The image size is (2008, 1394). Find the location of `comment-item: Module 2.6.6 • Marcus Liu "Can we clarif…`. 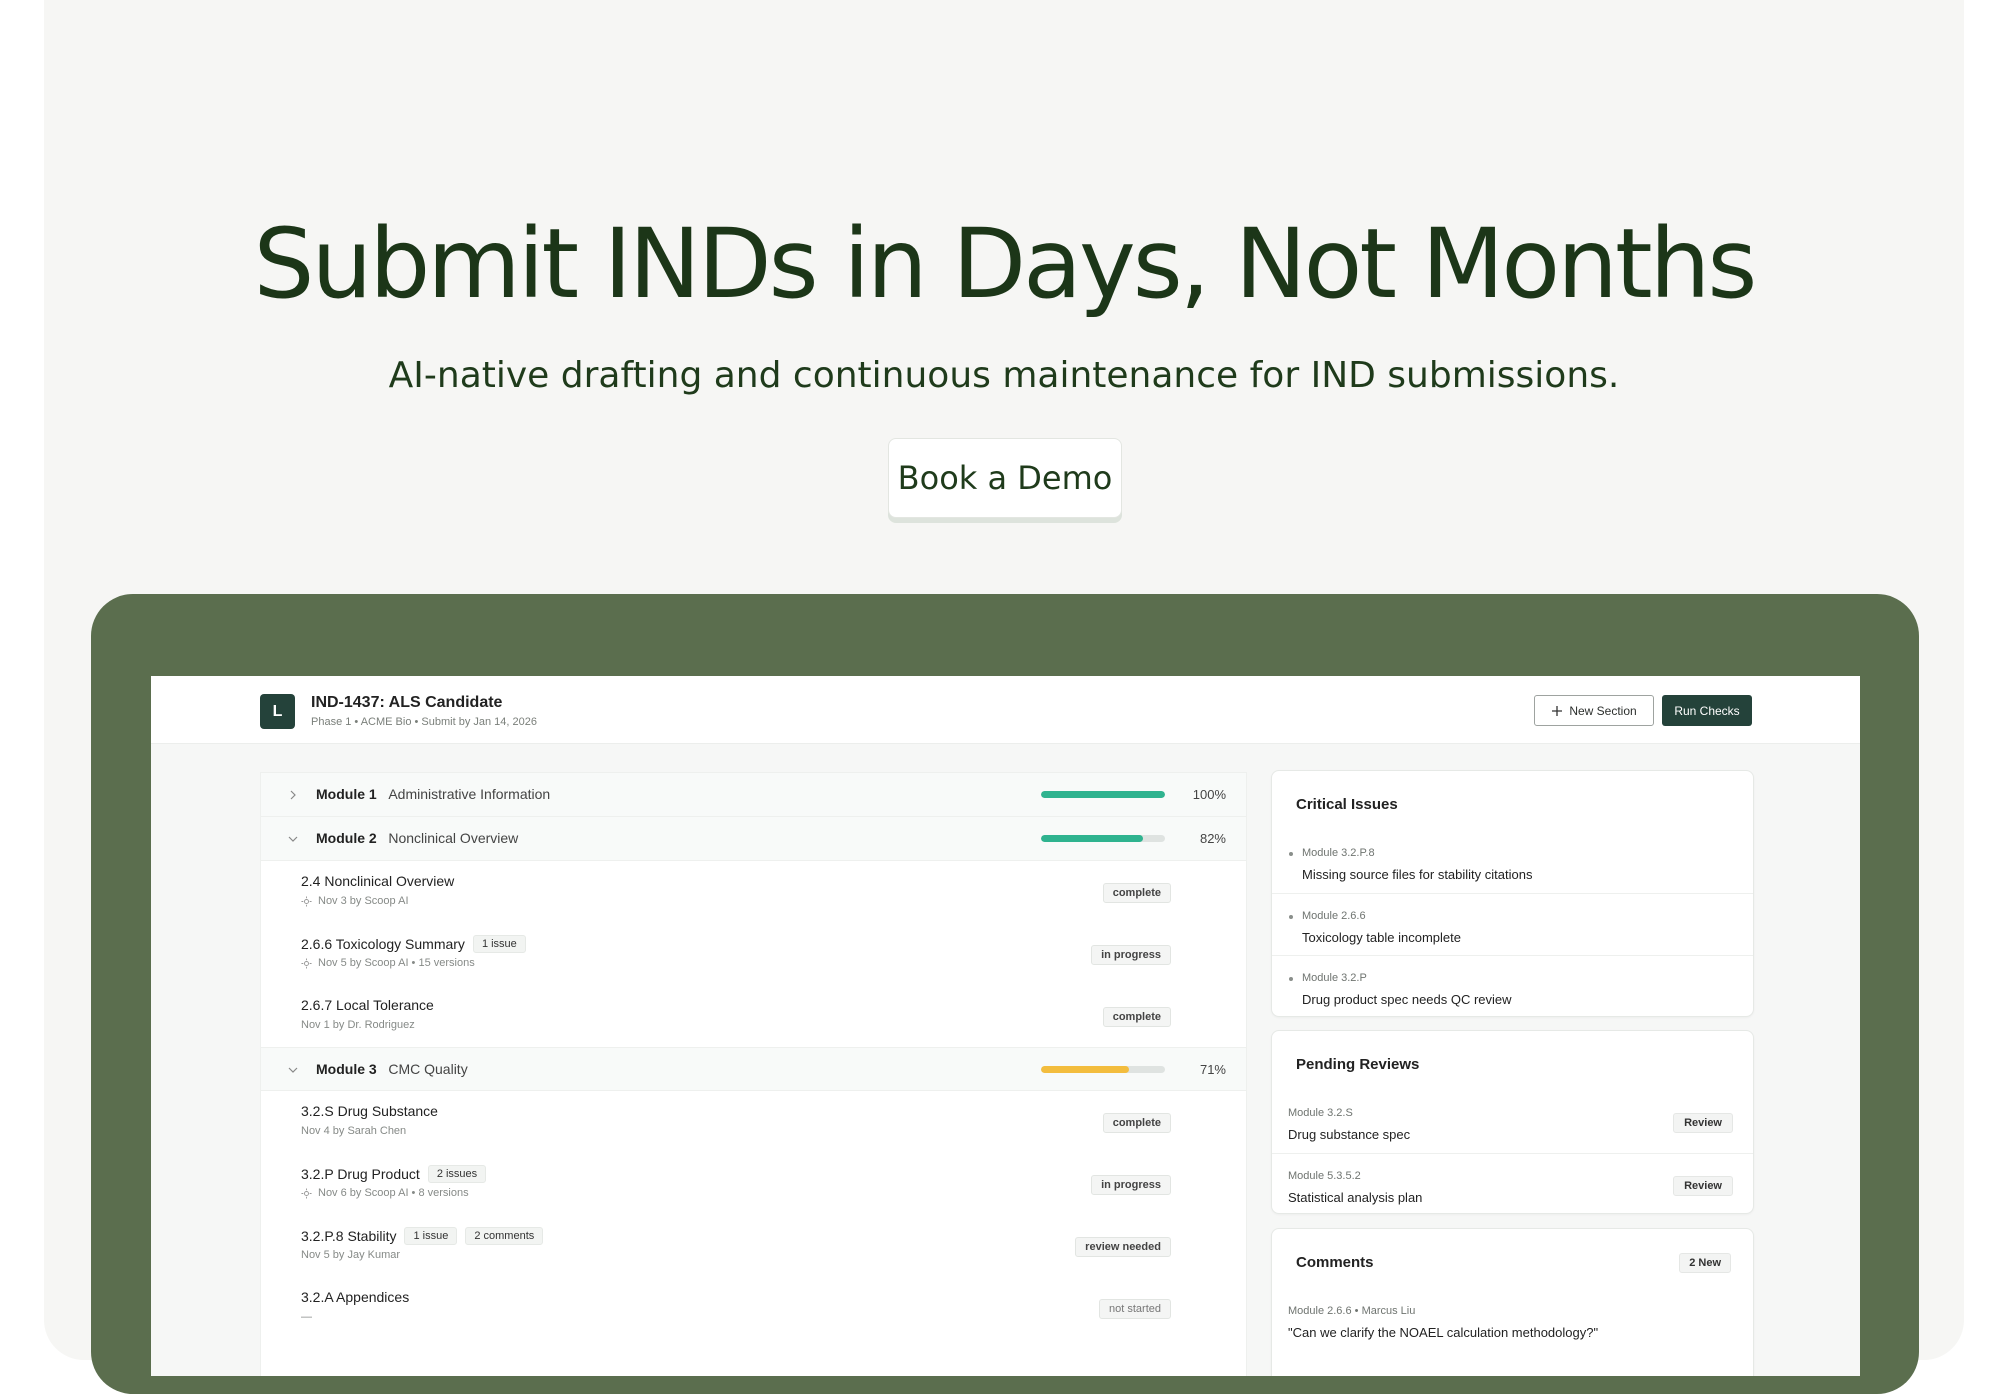

comment-item: Module 2.6.6 • Marcus Liu "Can we clarif… is located at coordinates (1512, 1320).